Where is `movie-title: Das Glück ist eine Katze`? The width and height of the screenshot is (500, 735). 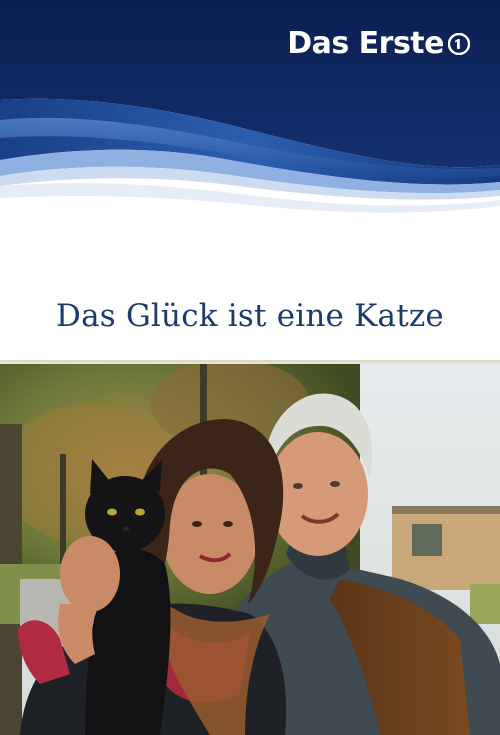
movie-title: Das Glück ist eine Katze is located at coordinates (250, 316).